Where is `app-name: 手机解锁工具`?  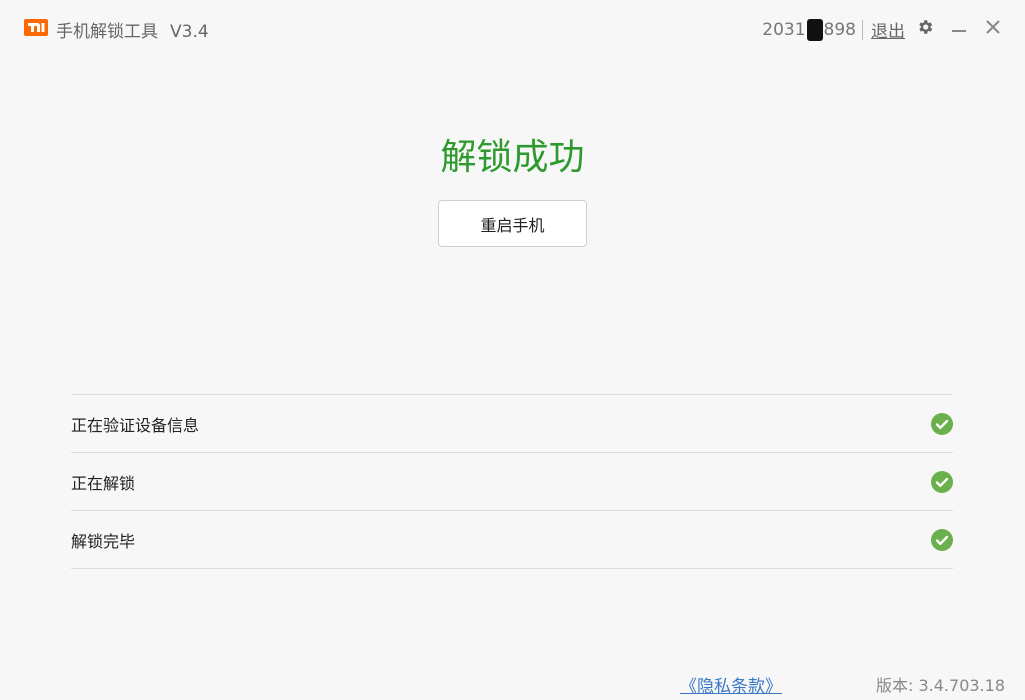 app-name: 手机解锁工具 is located at coordinates (107, 32).